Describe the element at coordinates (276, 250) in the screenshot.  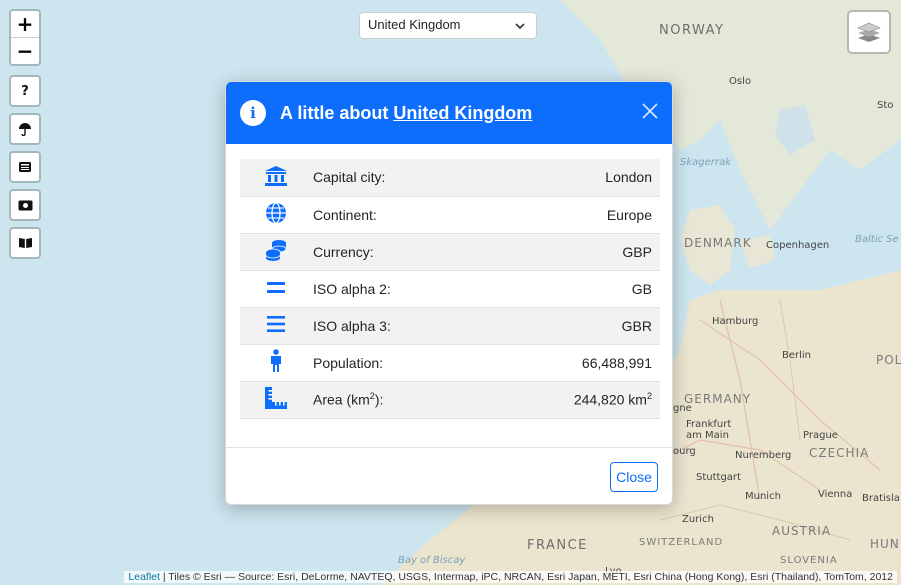
I see `coins-icon` at that location.